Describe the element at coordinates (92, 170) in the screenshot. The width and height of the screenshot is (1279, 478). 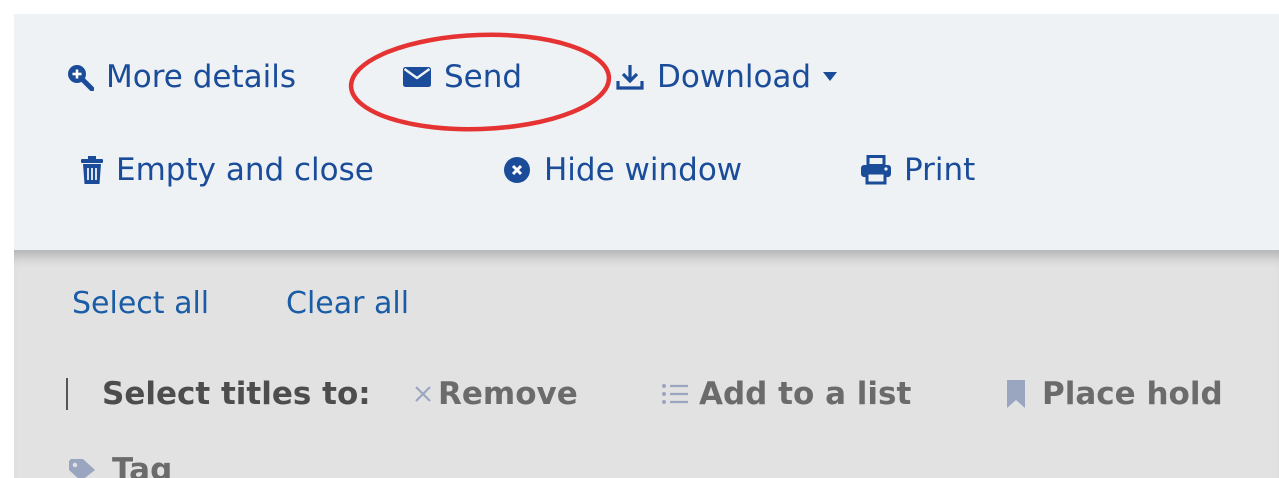
I see `trash-icon` at that location.